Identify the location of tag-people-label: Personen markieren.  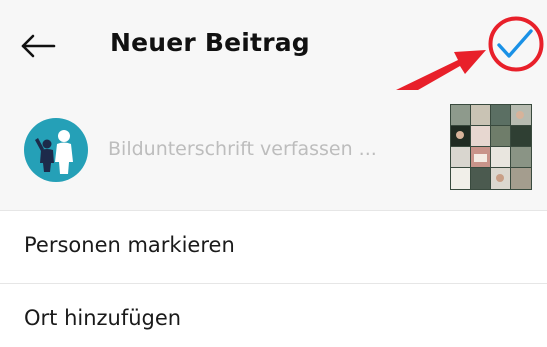
(129, 245).